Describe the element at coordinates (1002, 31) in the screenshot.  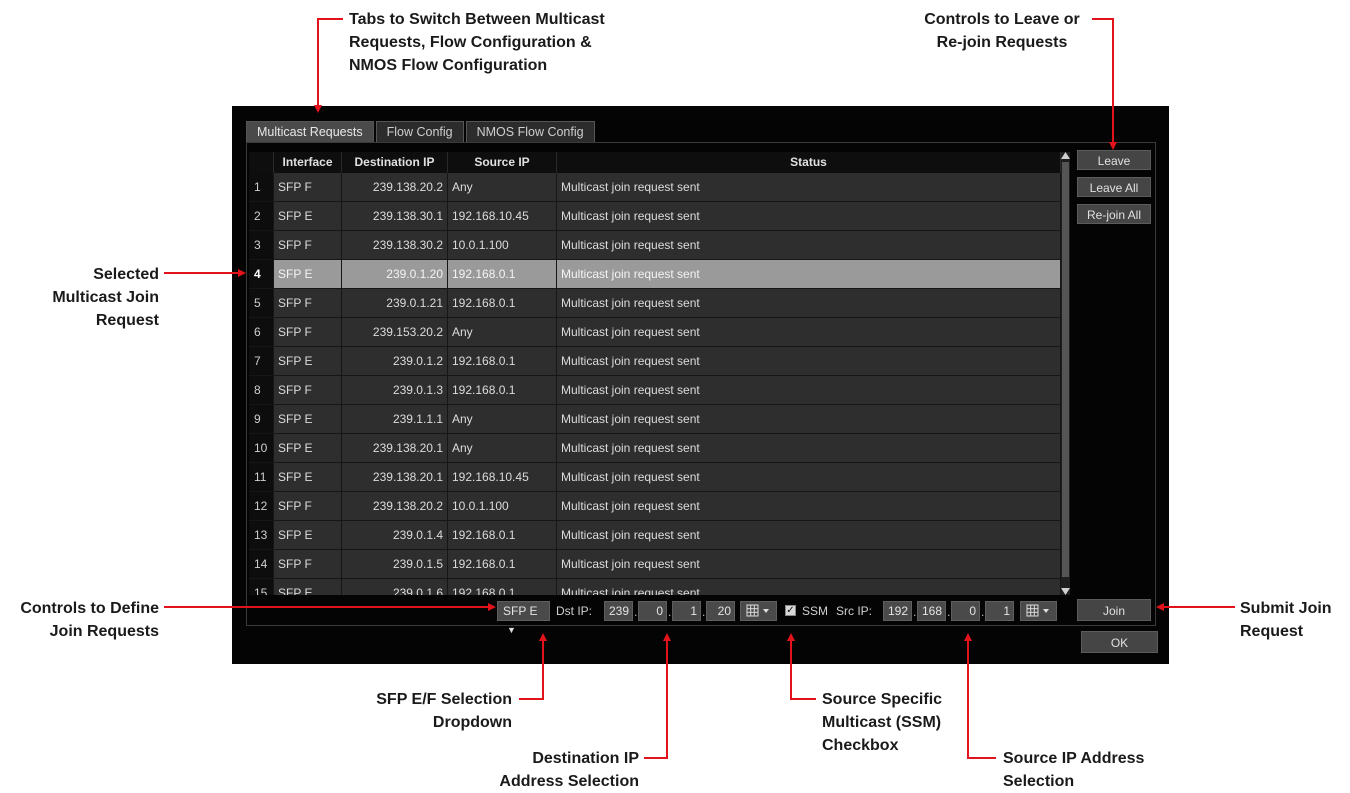
I see `callout-leave-controls: Controls to Leave or Re-join Requests` at that location.